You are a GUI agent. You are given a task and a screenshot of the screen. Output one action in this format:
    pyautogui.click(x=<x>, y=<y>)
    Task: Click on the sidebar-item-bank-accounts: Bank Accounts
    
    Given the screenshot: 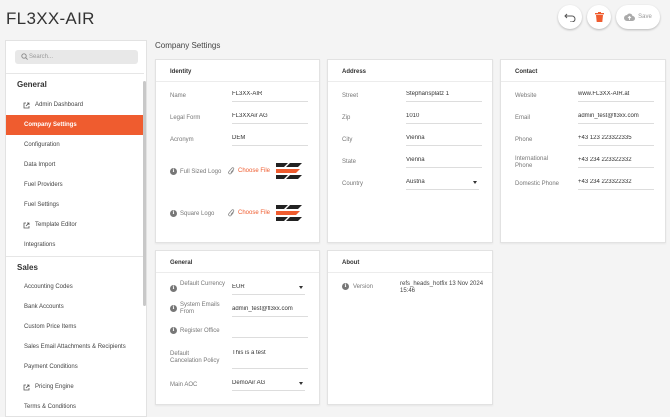 What is the action you would take?
    pyautogui.click(x=75, y=307)
    